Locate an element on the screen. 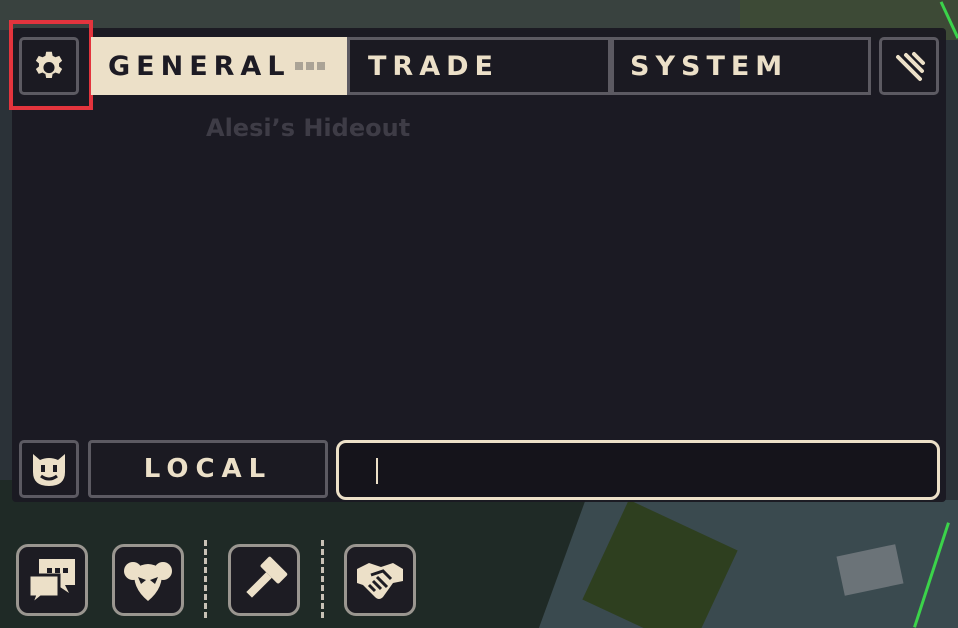 The width and height of the screenshot is (958, 628). smiley-icon is located at coordinates (49, 470).